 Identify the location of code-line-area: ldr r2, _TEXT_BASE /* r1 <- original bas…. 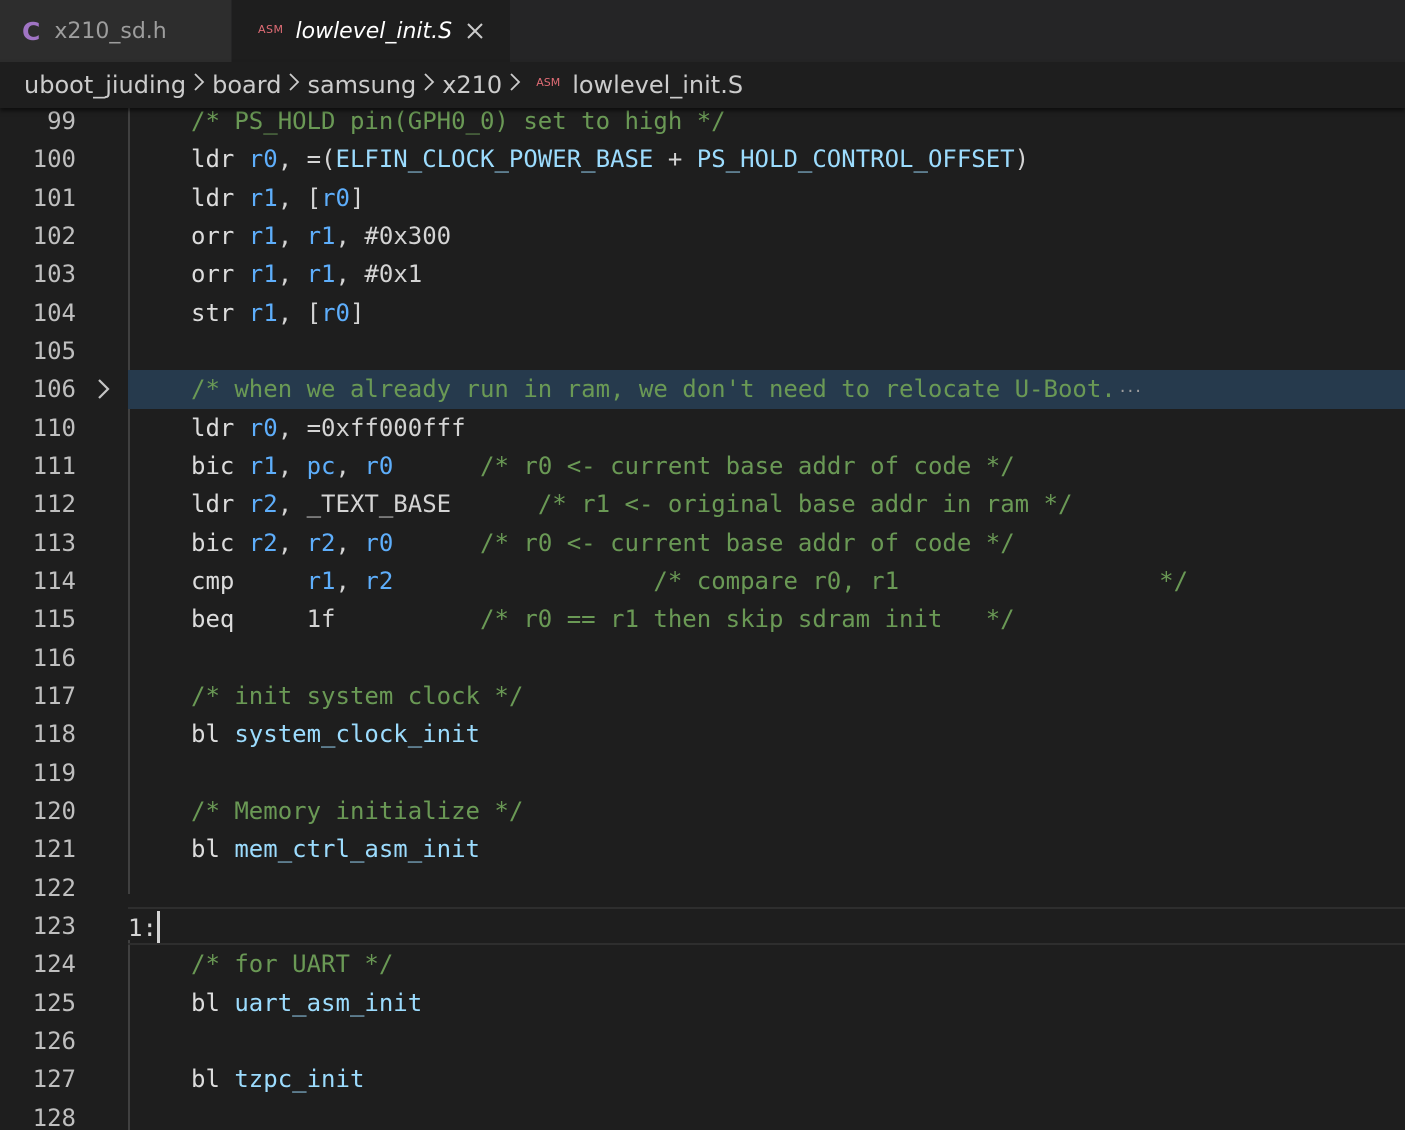
(766, 504).